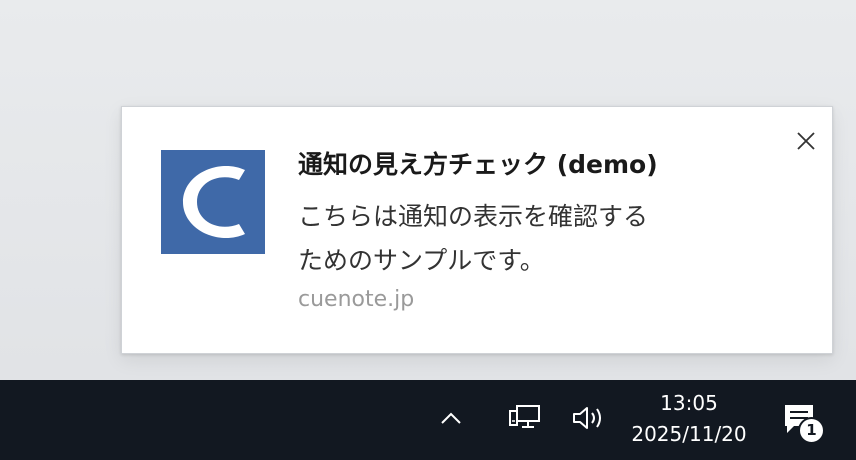 This screenshot has height=460, width=856. I want to click on show-hidden-icons-button, so click(451, 420).